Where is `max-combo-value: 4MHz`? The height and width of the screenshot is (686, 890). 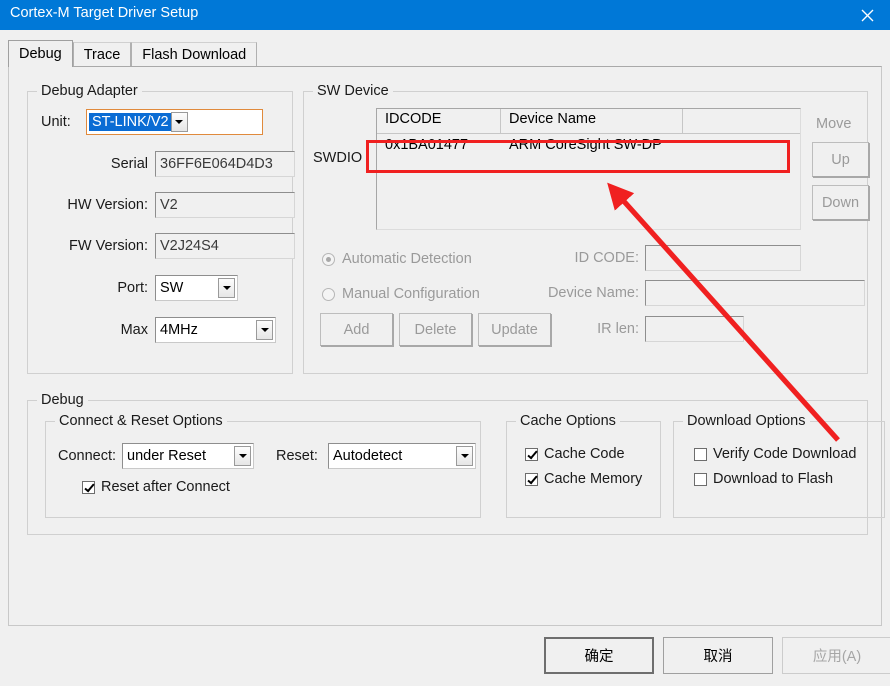
max-combo-value: 4MHz is located at coordinates (179, 330).